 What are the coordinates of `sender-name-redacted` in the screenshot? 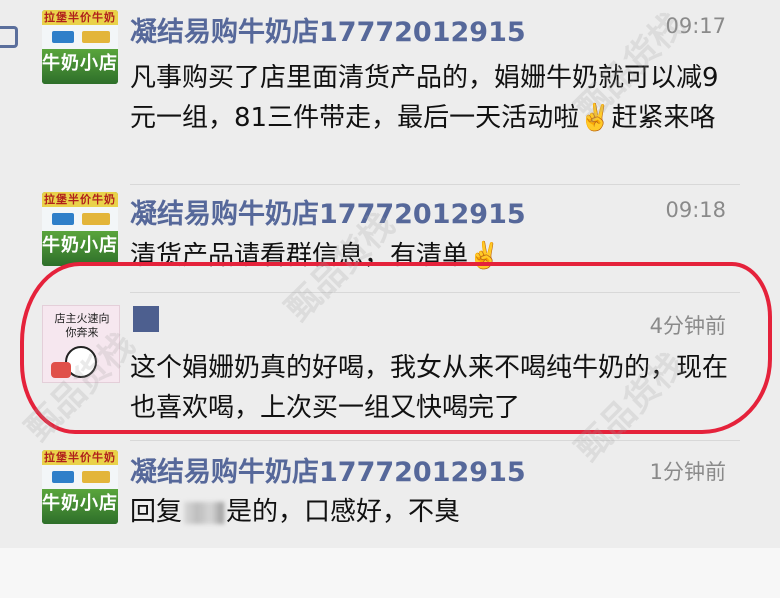 It's located at (146, 319).